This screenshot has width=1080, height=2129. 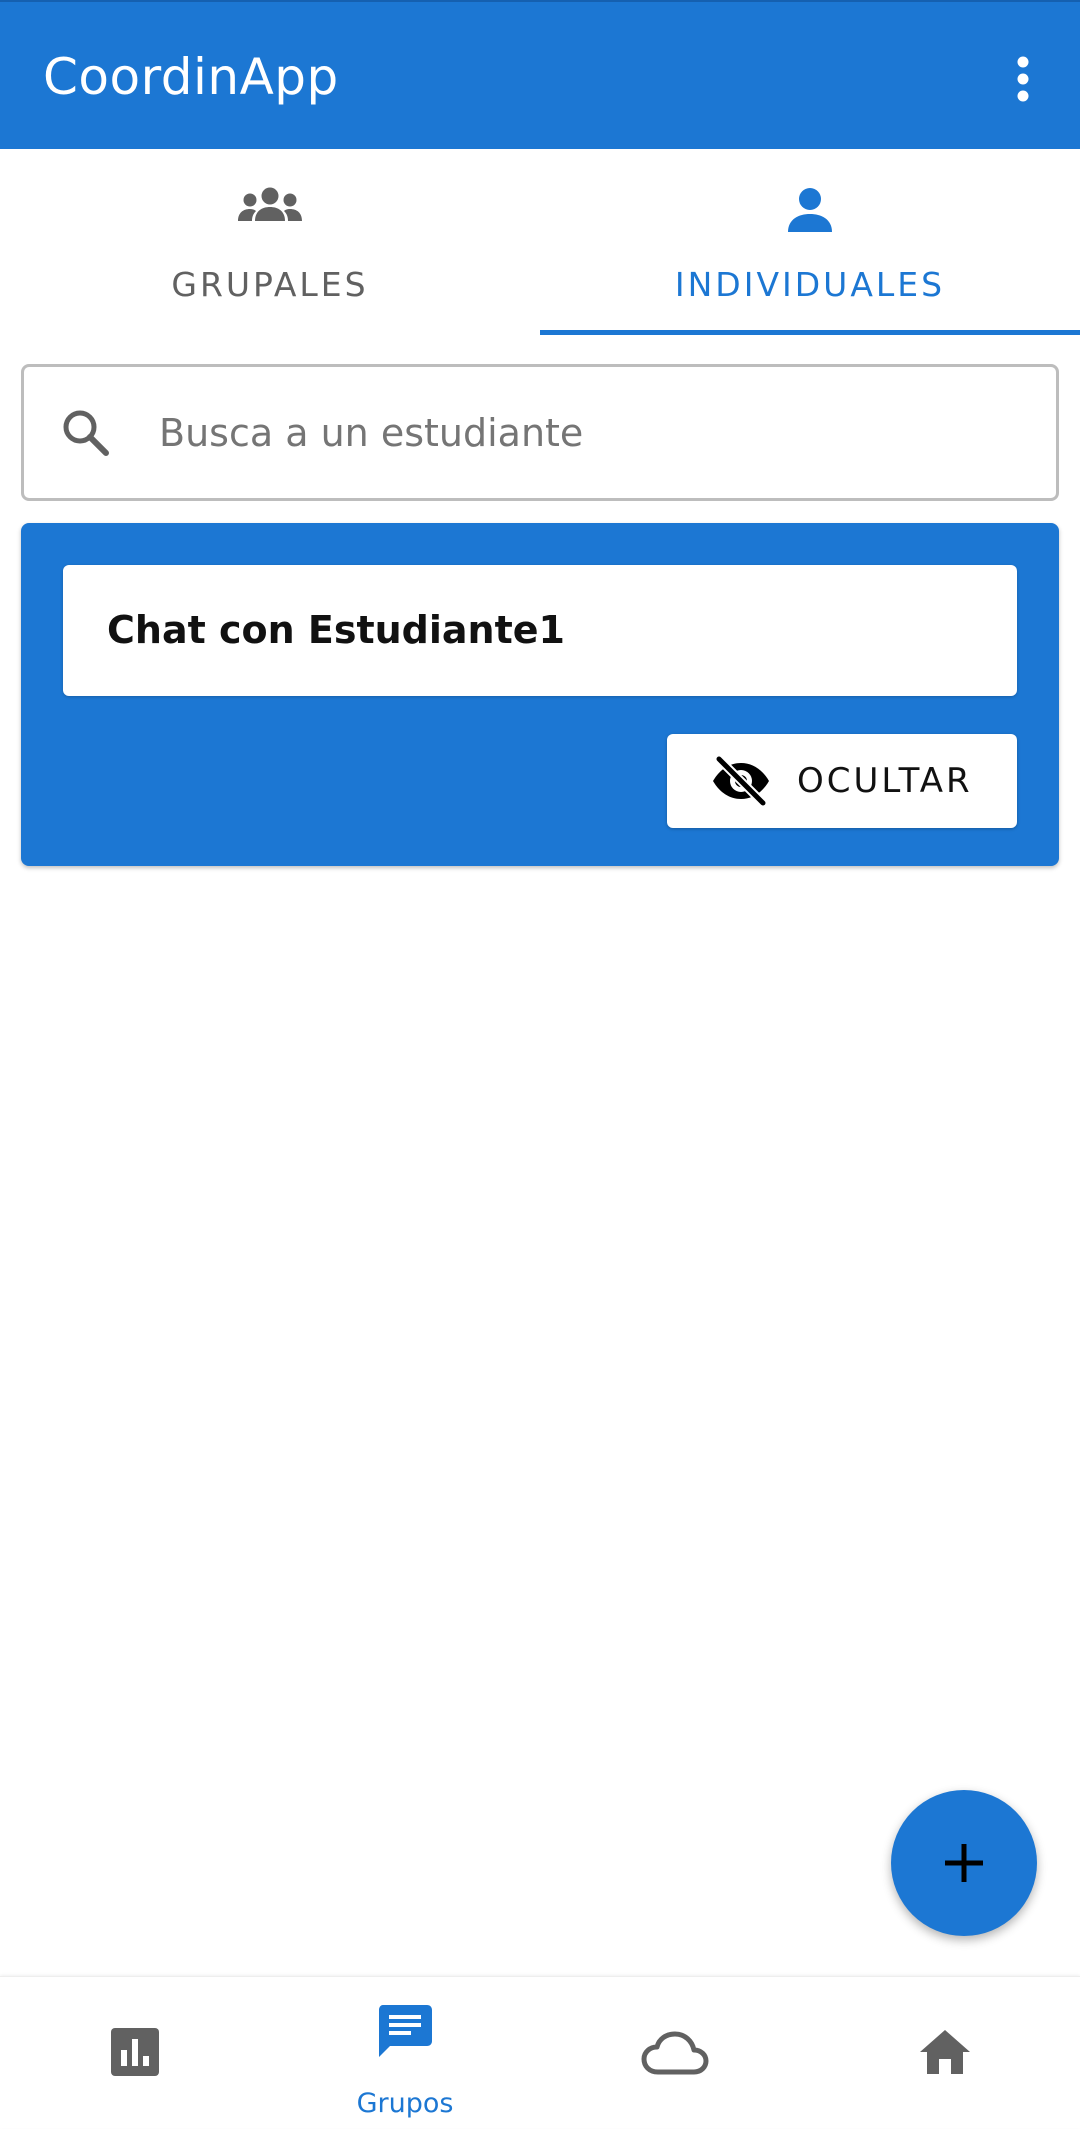 What do you see at coordinates (270, 207) in the screenshot?
I see `group-icon` at bounding box center [270, 207].